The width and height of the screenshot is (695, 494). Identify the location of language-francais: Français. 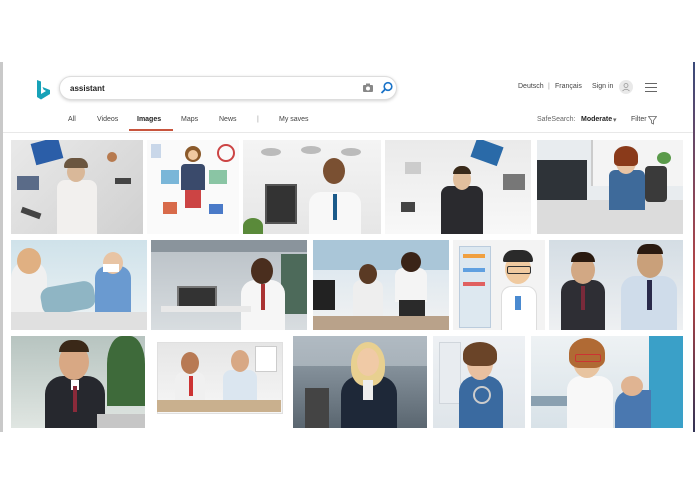
(568, 86).